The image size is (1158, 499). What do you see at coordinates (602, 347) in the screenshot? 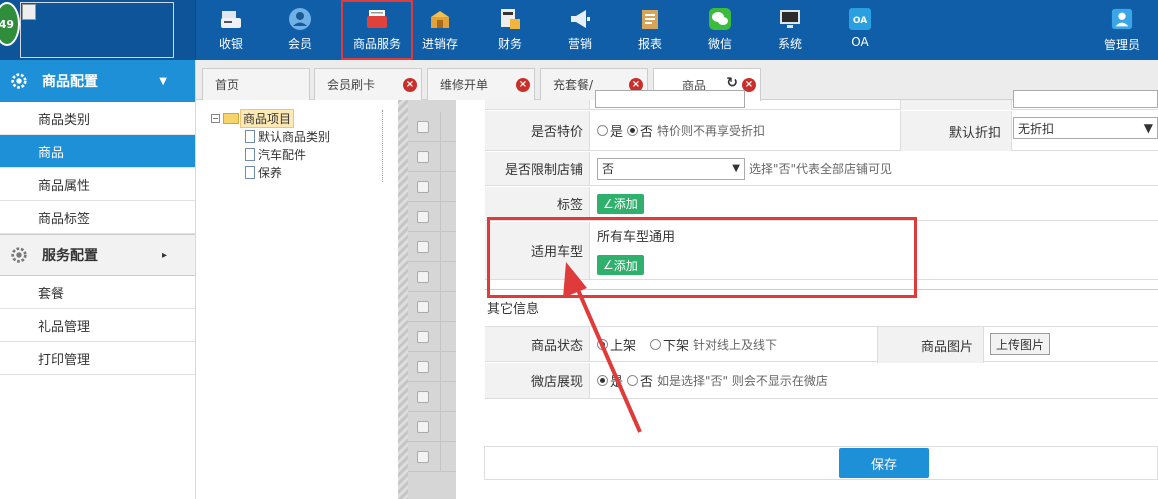
I see `annotation-arrow` at bounding box center [602, 347].